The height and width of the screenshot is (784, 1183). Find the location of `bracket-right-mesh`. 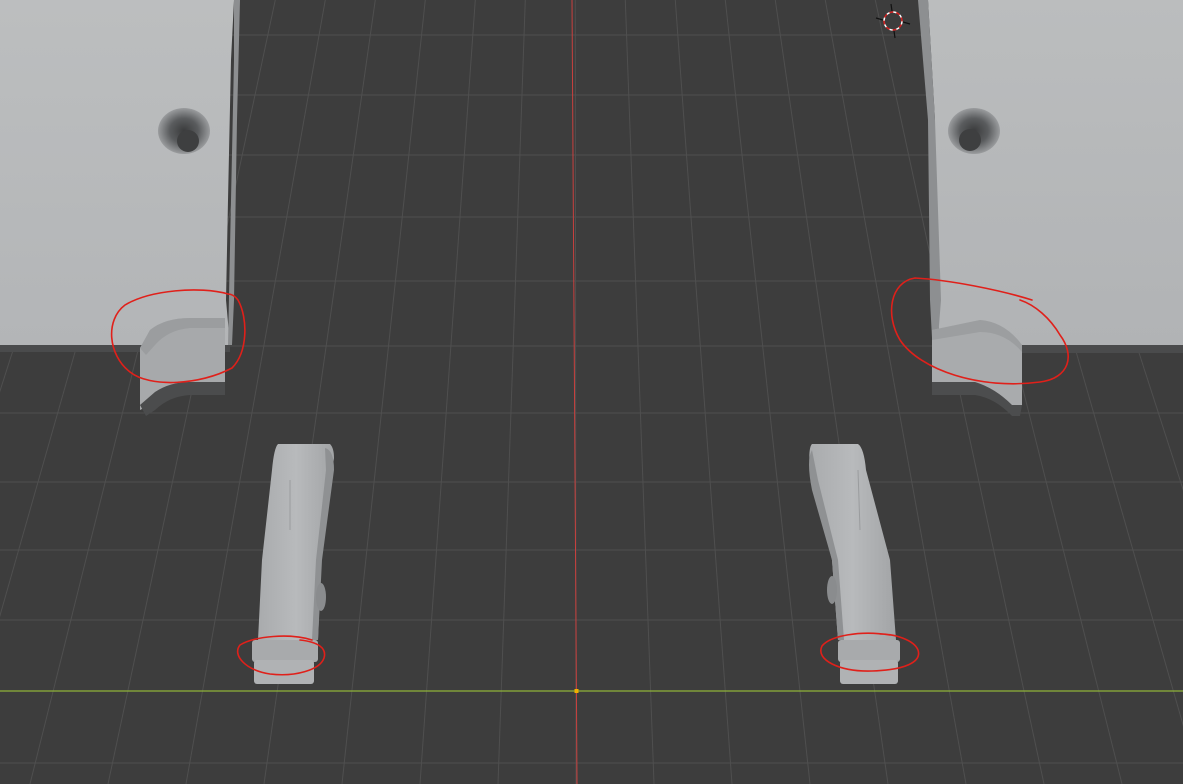

bracket-right-mesh is located at coordinates (1050, 208).